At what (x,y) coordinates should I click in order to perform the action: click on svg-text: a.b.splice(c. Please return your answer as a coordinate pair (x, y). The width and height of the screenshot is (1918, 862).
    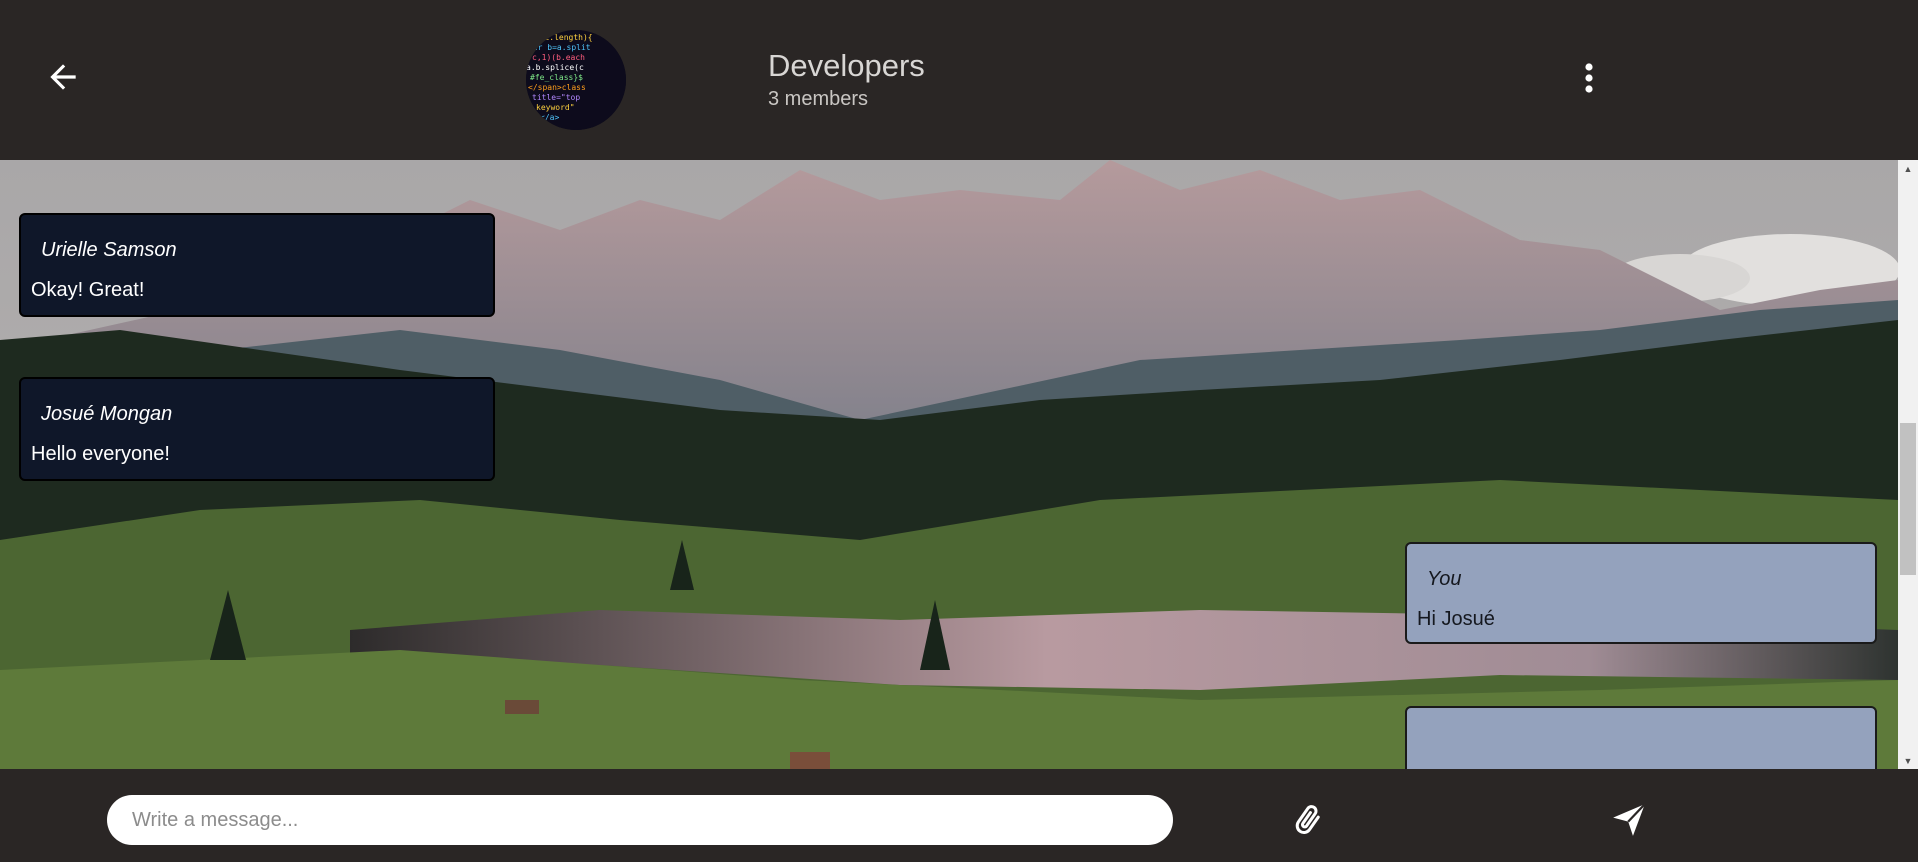
    Looking at the image, I should click on (555, 67).